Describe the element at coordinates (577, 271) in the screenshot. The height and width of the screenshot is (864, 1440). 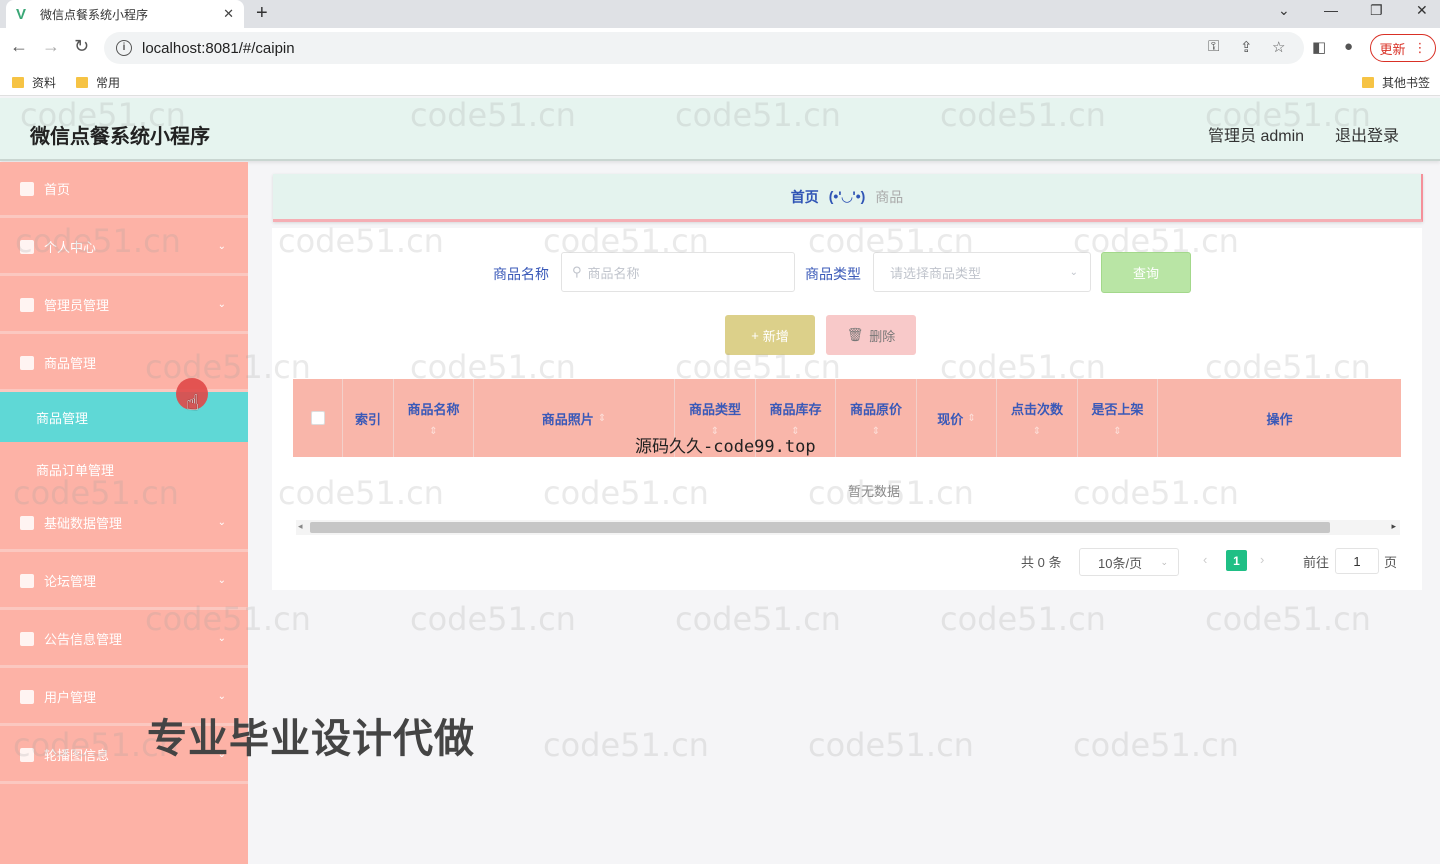
I see `search-icon: ⚲` at that location.